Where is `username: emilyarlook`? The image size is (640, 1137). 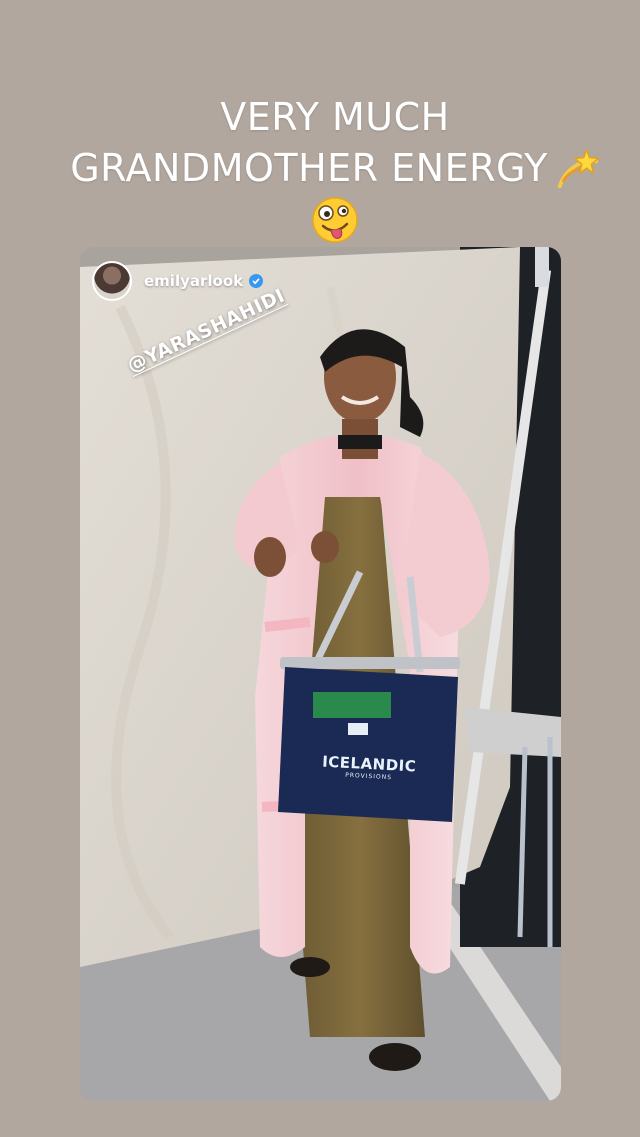 username: emilyarlook is located at coordinates (193, 281).